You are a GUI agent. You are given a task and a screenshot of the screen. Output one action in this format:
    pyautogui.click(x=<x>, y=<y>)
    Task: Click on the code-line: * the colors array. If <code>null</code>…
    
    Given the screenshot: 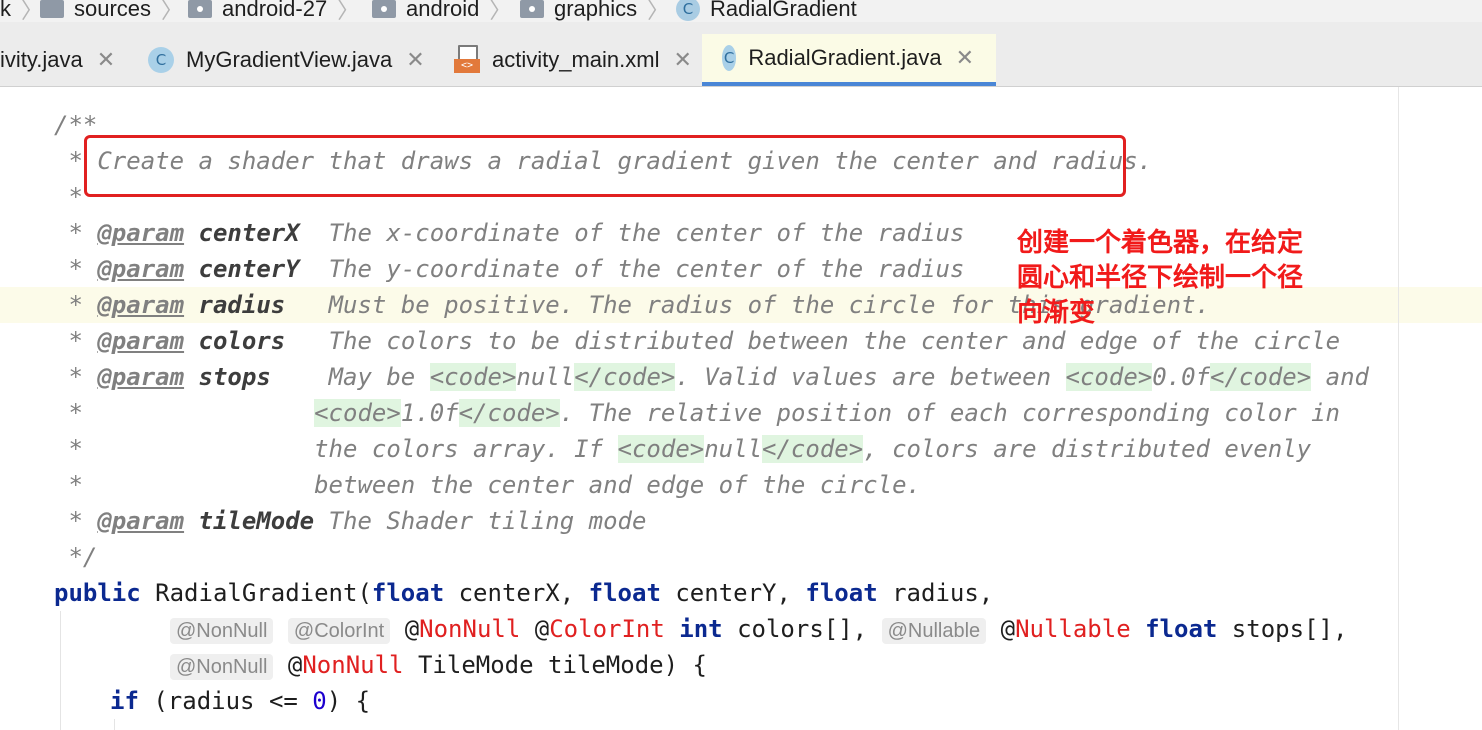 What is the action you would take?
    pyautogui.click(x=683, y=449)
    